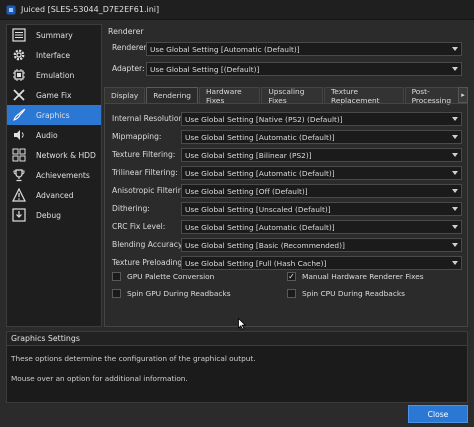 This screenshot has height=427, width=474. Describe the element at coordinates (126, 31) in the screenshot. I see `renderer-section-heading: Renderer` at that location.